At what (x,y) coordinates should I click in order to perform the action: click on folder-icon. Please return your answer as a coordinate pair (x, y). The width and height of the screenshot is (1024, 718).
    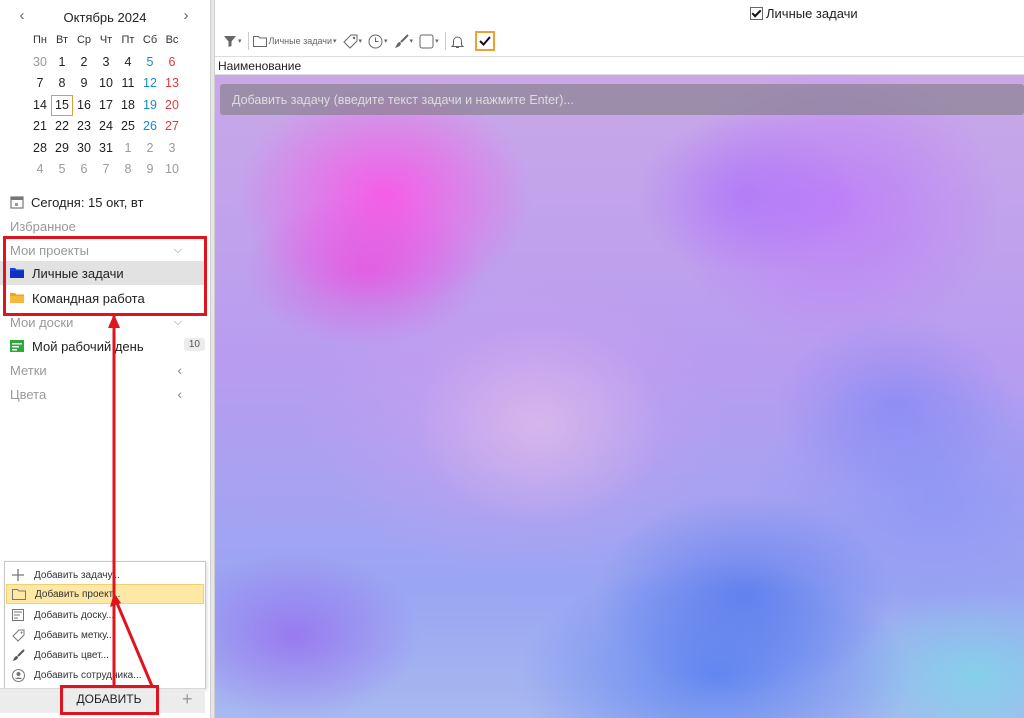
    Looking at the image, I should click on (259, 41).